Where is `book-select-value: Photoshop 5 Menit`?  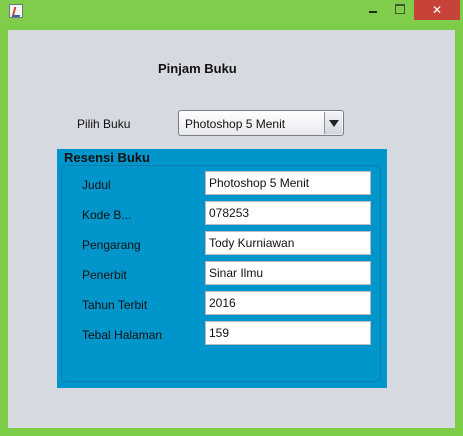 book-select-value: Photoshop 5 Menit is located at coordinates (235, 124).